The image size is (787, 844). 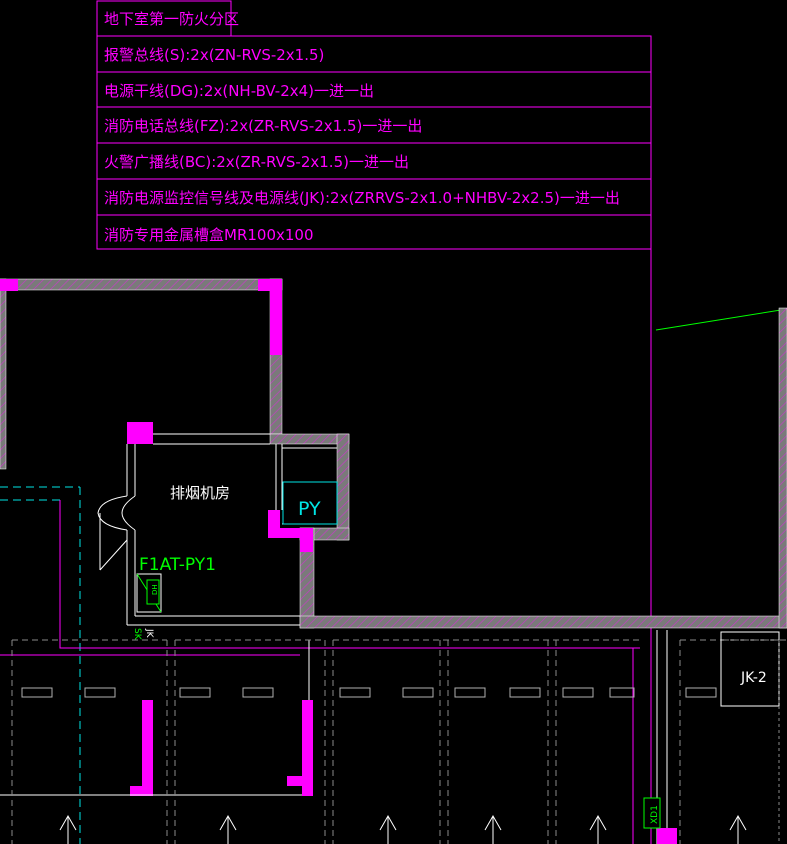 What do you see at coordinates (200, 493) in the screenshot?
I see `room-label: 排烟机房` at bounding box center [200, 493].